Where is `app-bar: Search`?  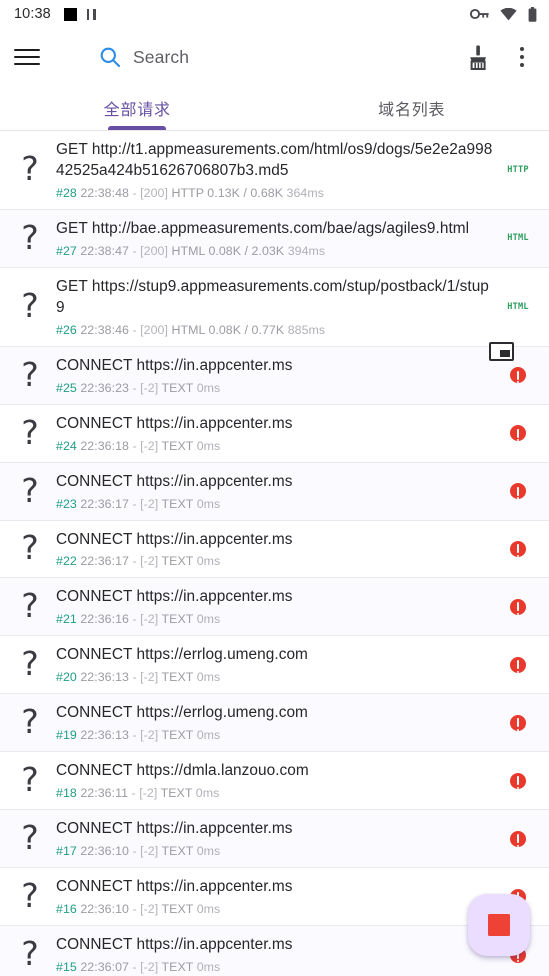
app-bar: Search is located at coordinates (274, 57).